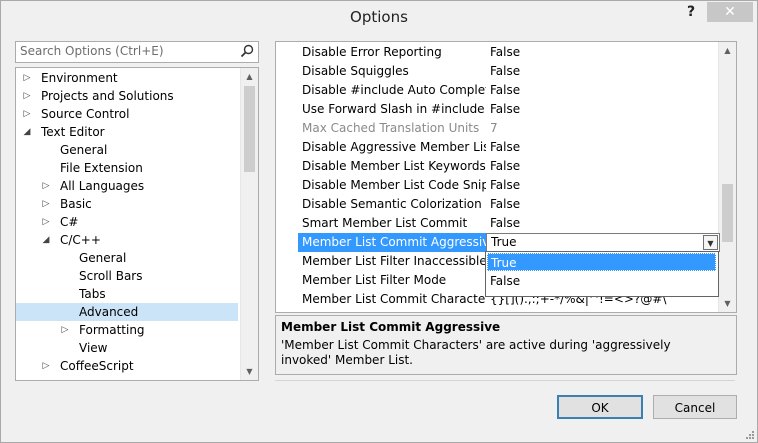 Image resolution: width=758 pixels, height=443 pixels. What do you see at coordinates (727, 177) in the screenshot?
I see `grid-scrollbar: ▲ ▼` at bounding box center [727, 177].